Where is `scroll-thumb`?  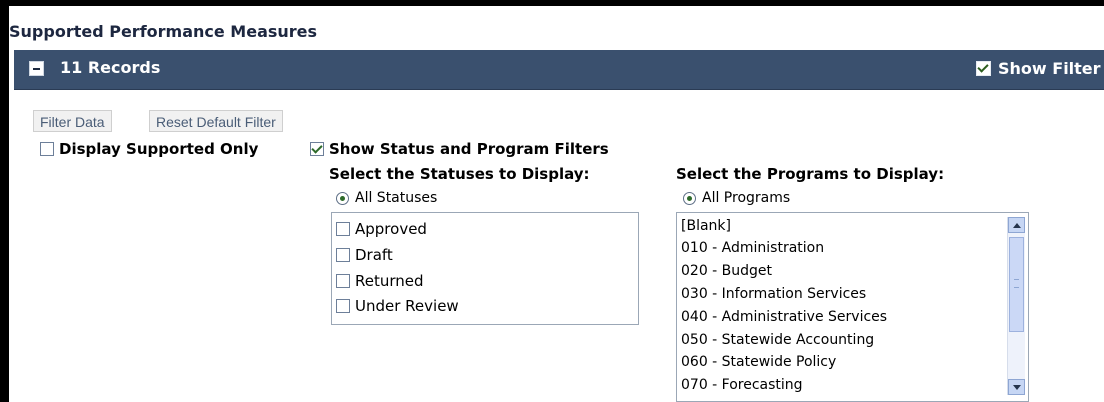
scroll-thumb is located at coordinates (1016, 284).